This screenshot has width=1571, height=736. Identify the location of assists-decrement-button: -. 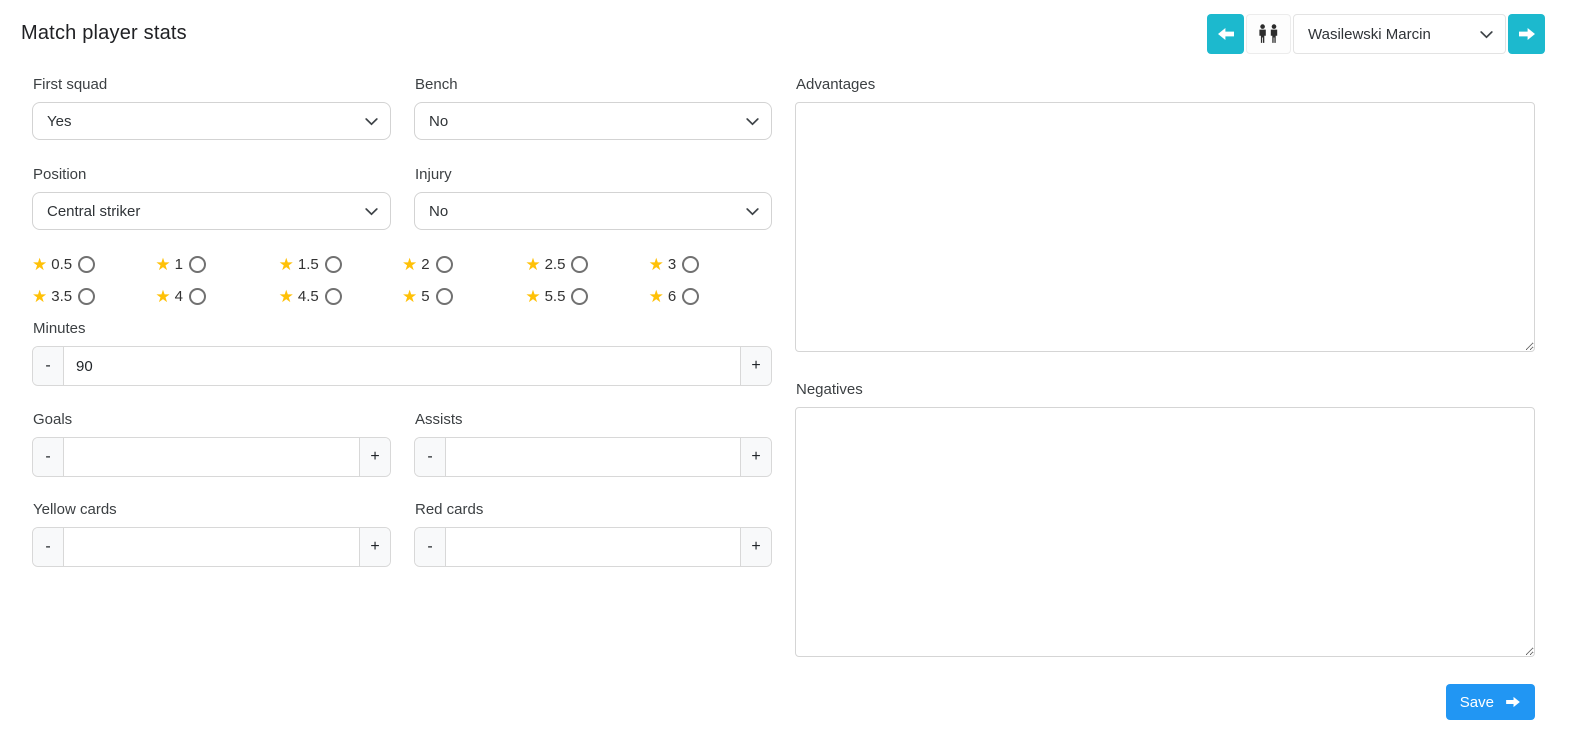
(430, 457).